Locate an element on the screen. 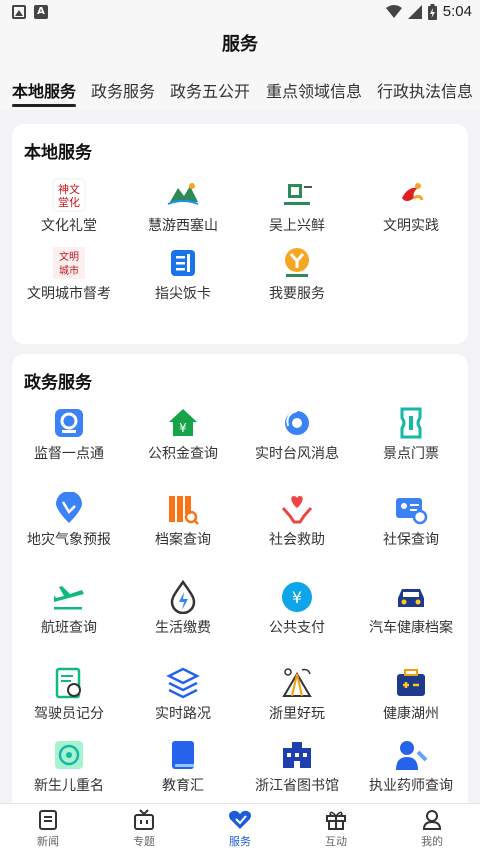  service-geo-disaster-forecast: 地灾气象预报 is located at coordinates (69, 520).